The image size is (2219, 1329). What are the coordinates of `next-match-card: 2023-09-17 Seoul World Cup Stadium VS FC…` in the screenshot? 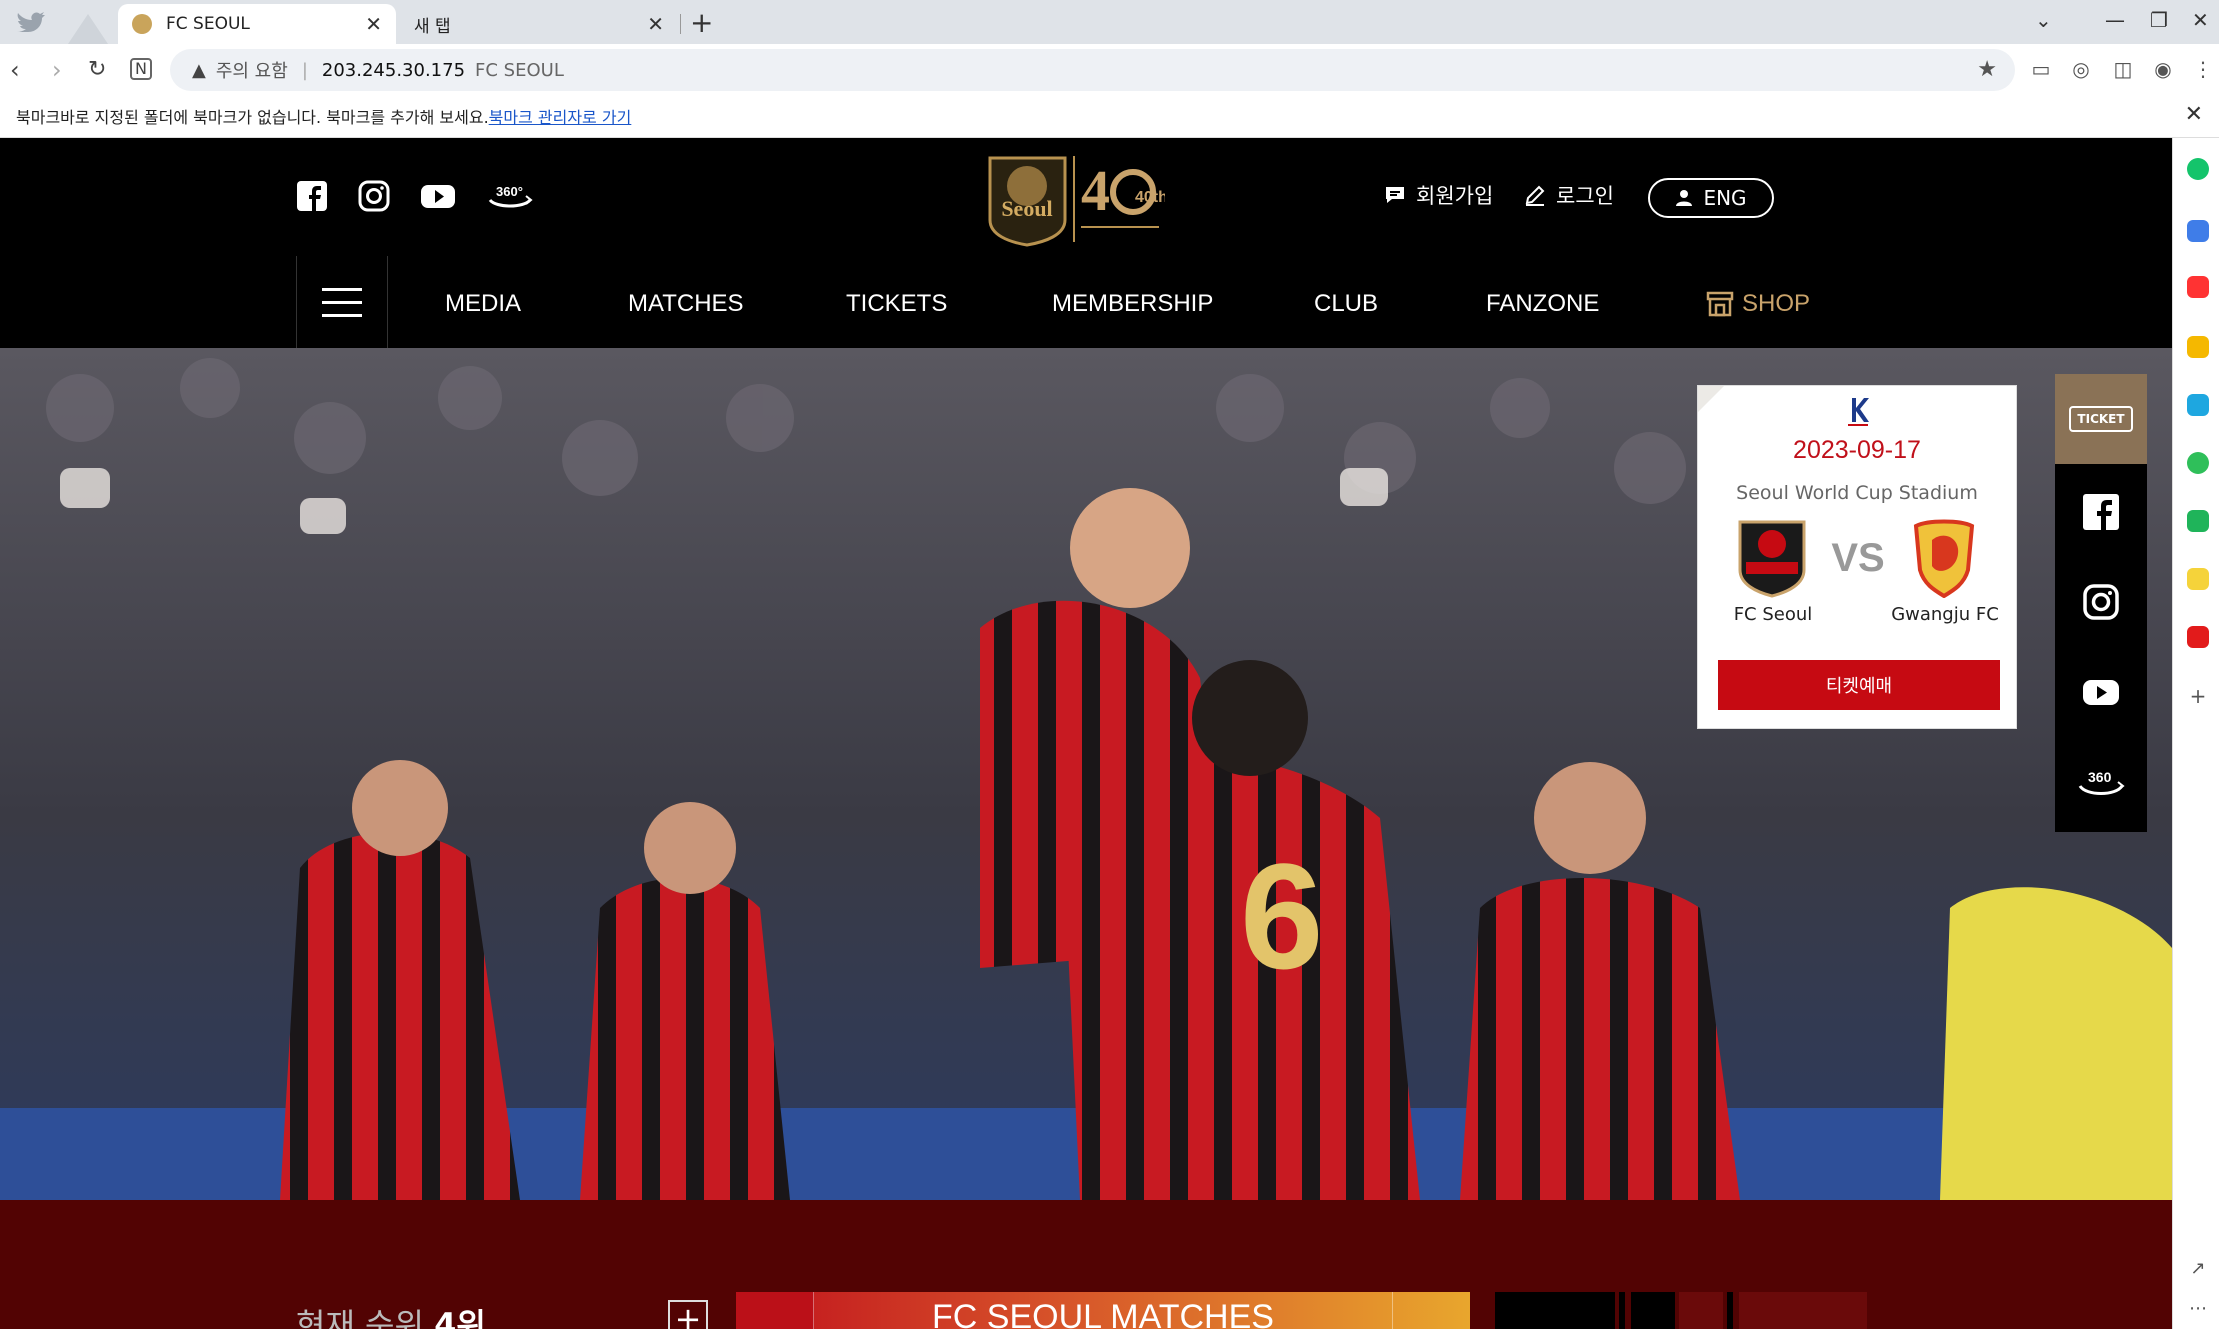 It's located at (1857, 557).